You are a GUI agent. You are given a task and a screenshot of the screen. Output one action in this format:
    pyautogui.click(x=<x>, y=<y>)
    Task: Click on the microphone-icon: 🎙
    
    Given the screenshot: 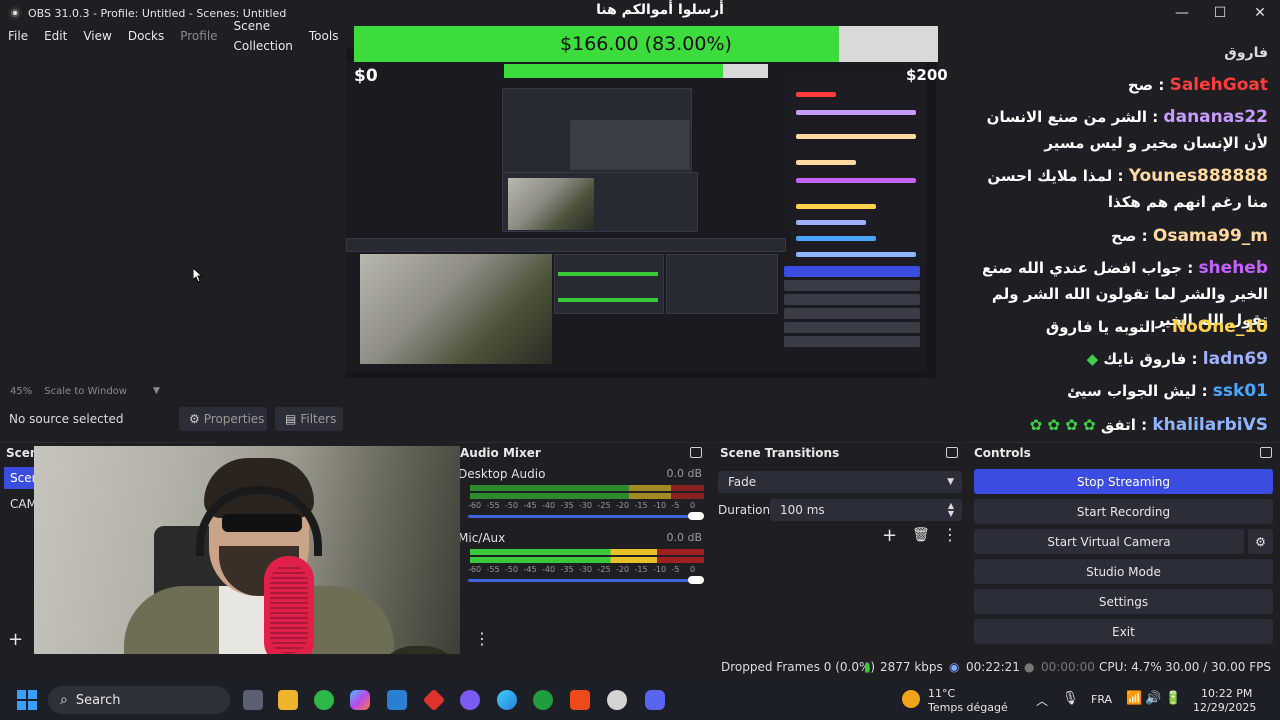 What is the action you would take?
    pyautogui.click(x=1070, y=698)
    